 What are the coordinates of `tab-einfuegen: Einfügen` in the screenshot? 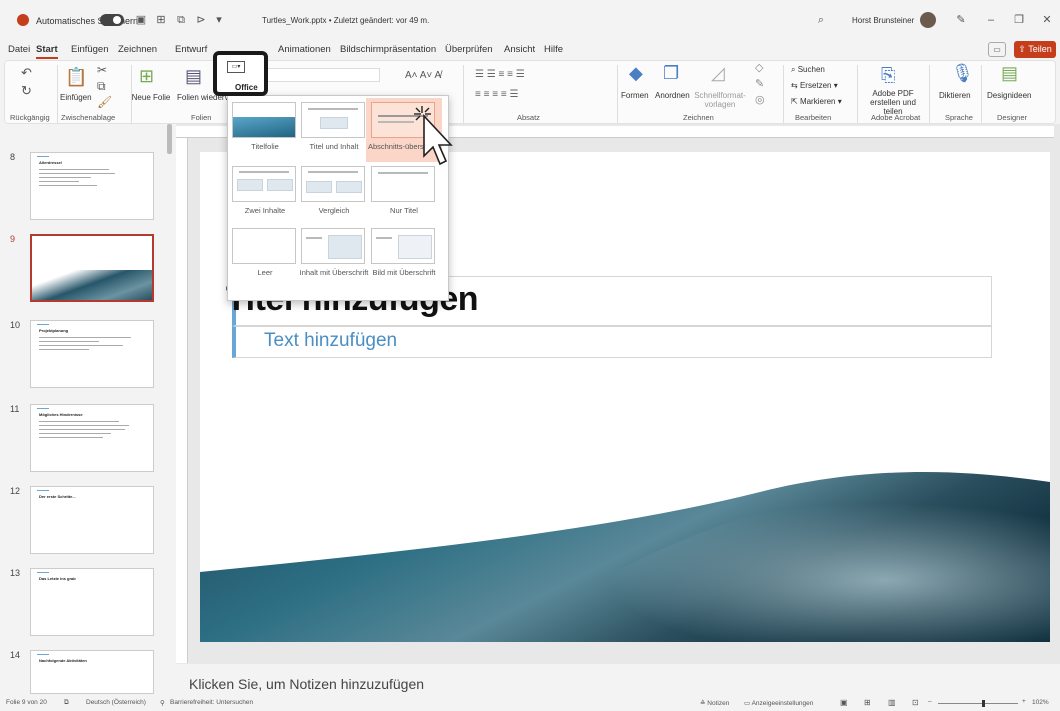 It's located at (90, 49).